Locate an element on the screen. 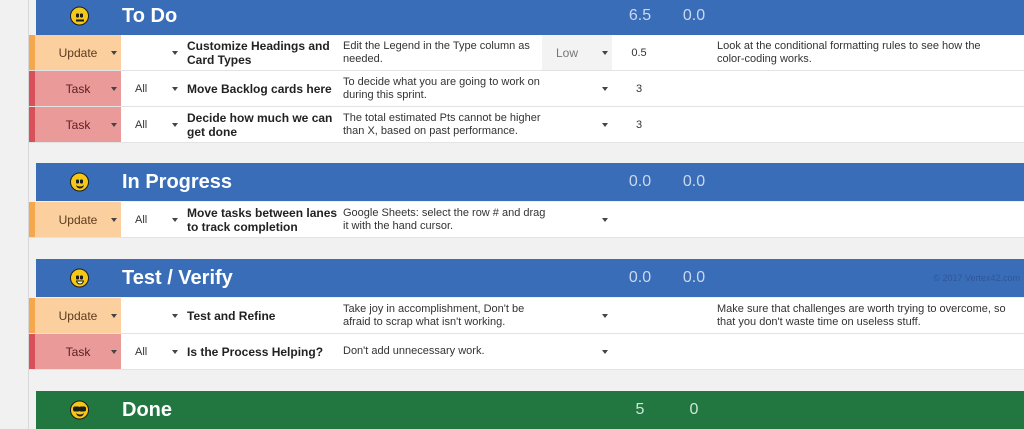 The image size is (1024, 429). lane-header-done: Done 5 0 is located at coordinates (530, 410).